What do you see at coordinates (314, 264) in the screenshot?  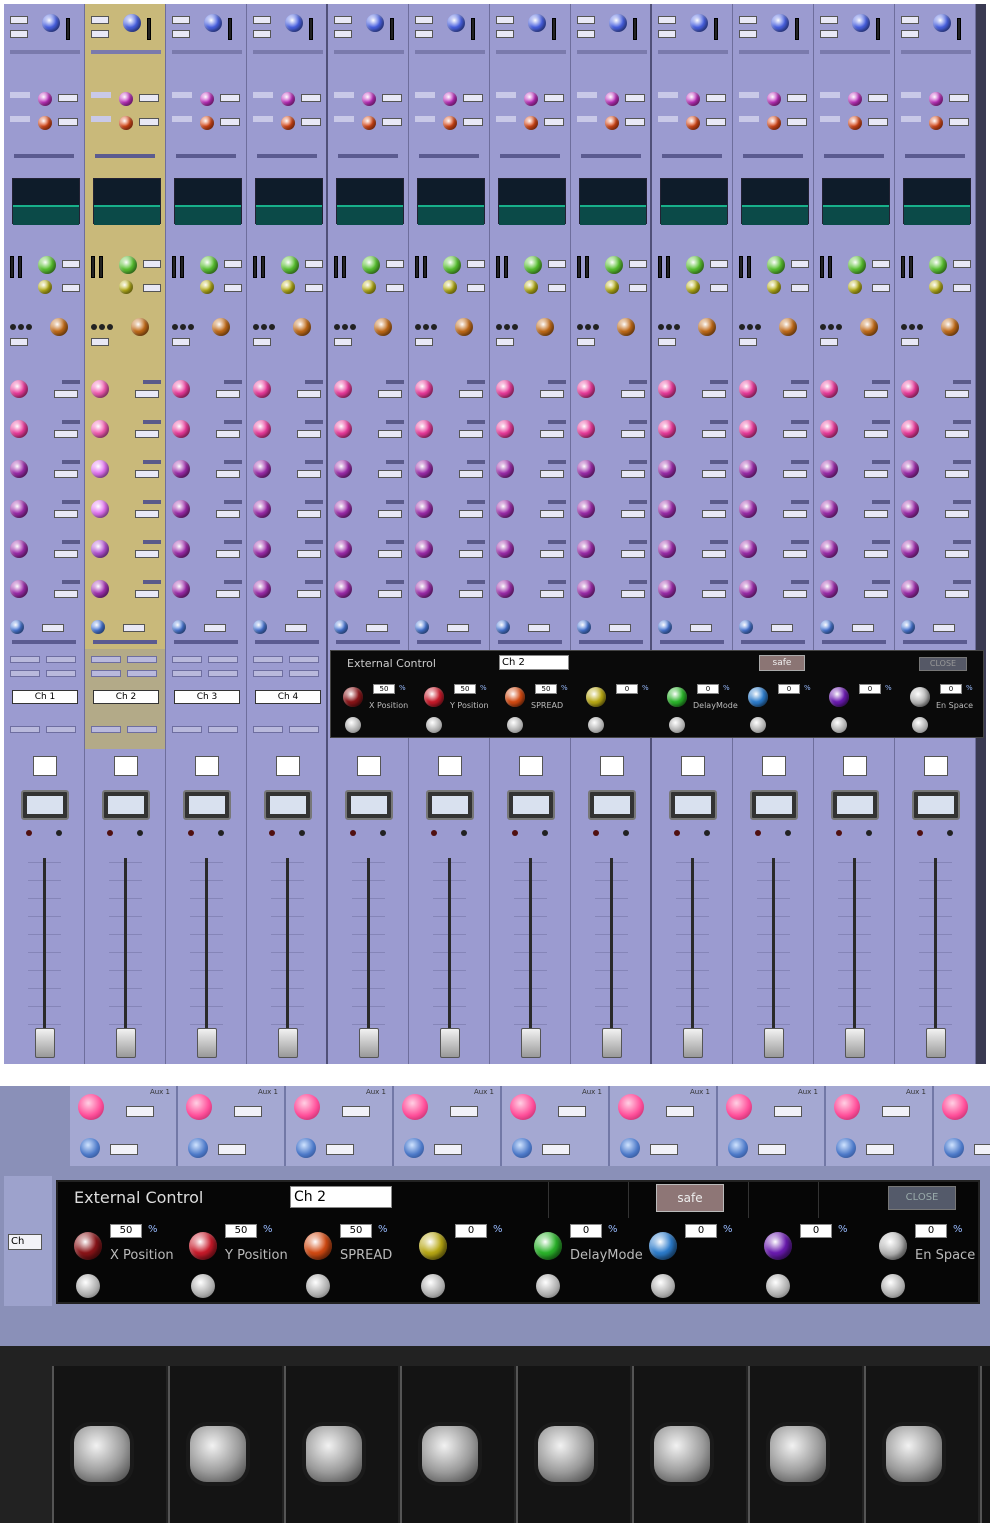 I see `comp-value` at bounding box center [314, 264].